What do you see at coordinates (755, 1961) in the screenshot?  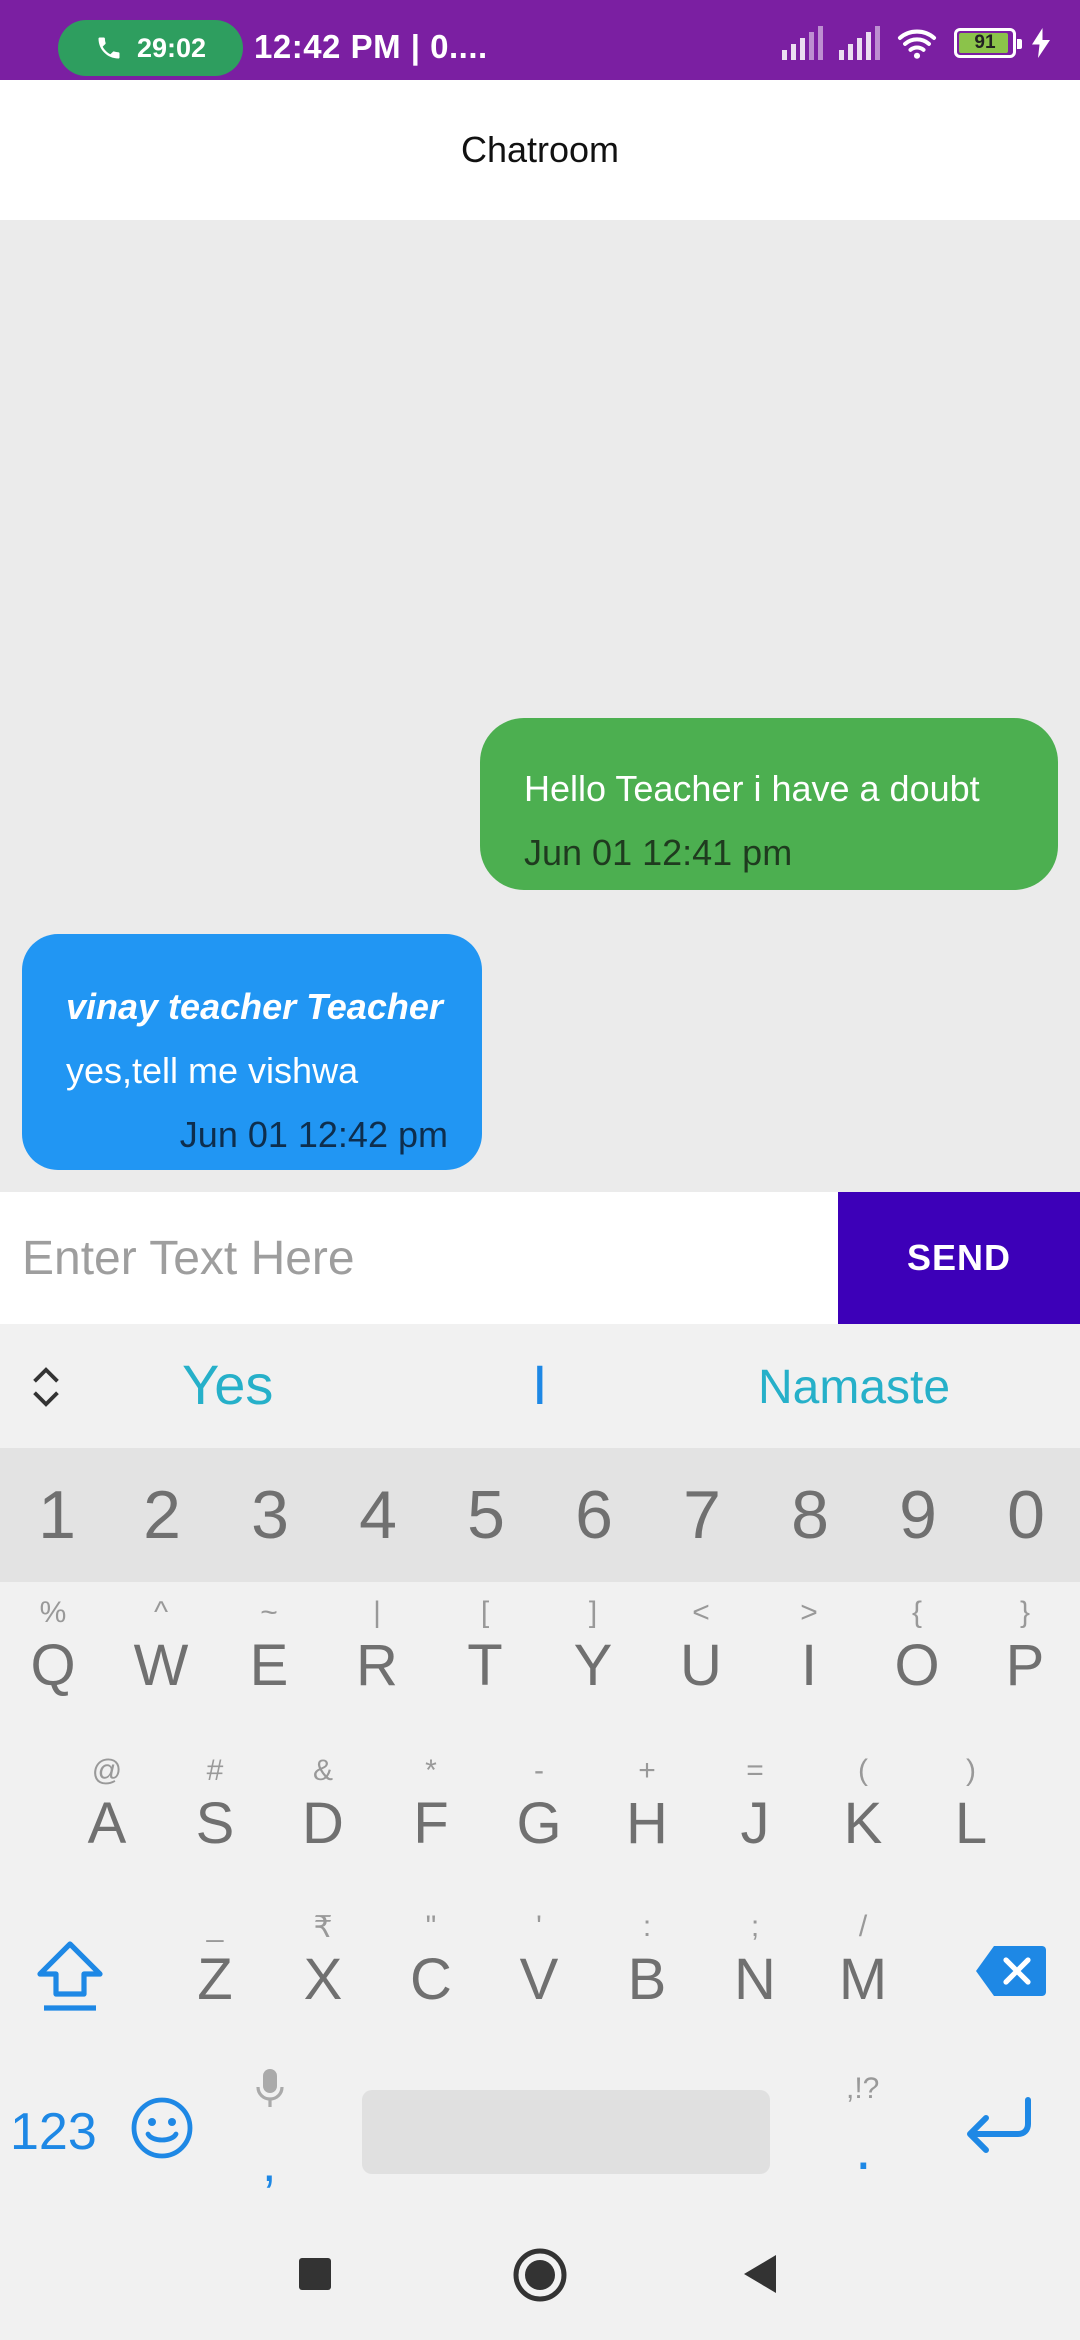 I see `key-n: ; N` at bounding box center [755, 1961].